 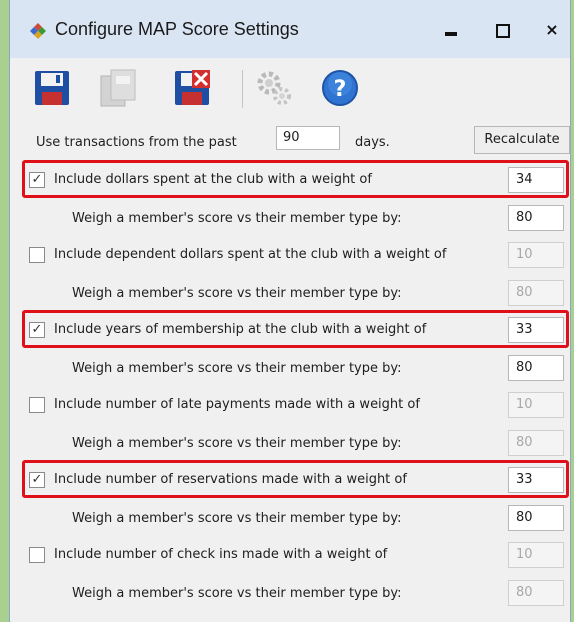 What do you see at coordinates (38, 31) in the screenshot?
I see `diamond-app-icon` at bounding box center [38, 31].